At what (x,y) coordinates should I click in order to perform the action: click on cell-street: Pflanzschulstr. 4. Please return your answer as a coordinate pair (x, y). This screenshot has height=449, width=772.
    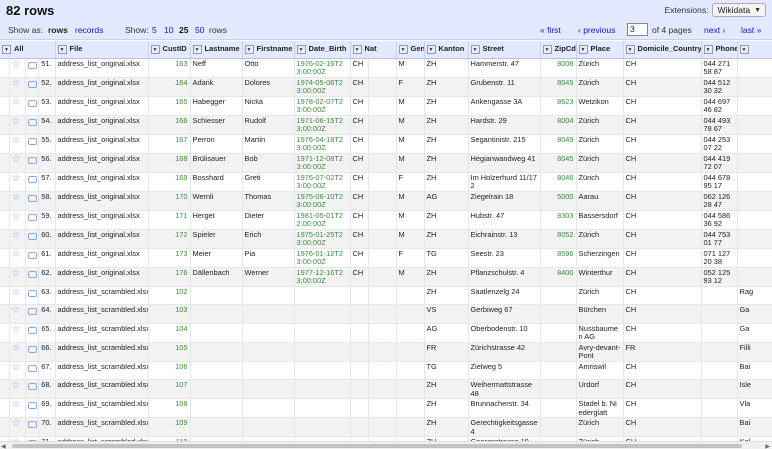
    Looking at the image, I should click on (504, 277).